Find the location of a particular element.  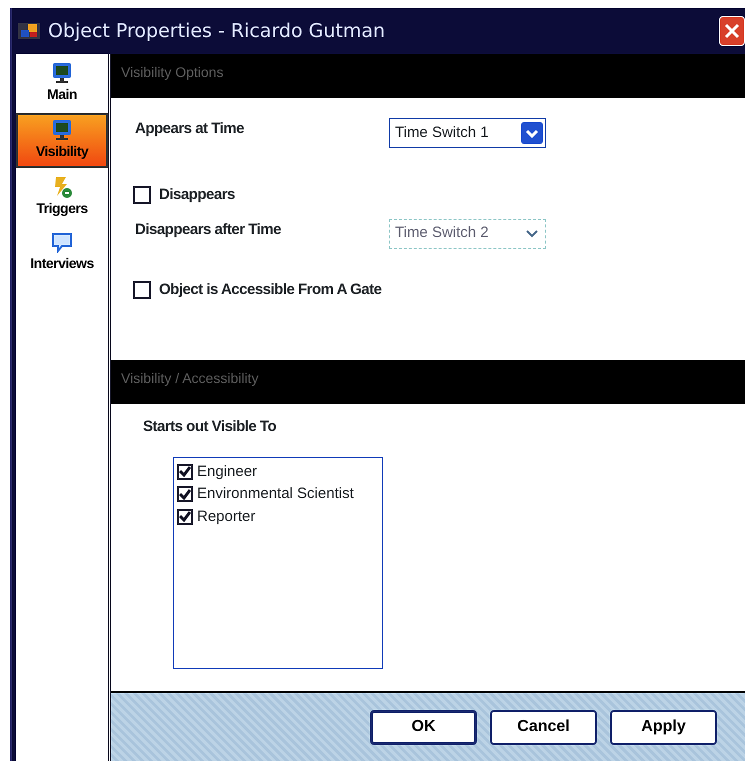

checkbox-label: Object is Accessible From A Gate is located at coordinates (270, 290).